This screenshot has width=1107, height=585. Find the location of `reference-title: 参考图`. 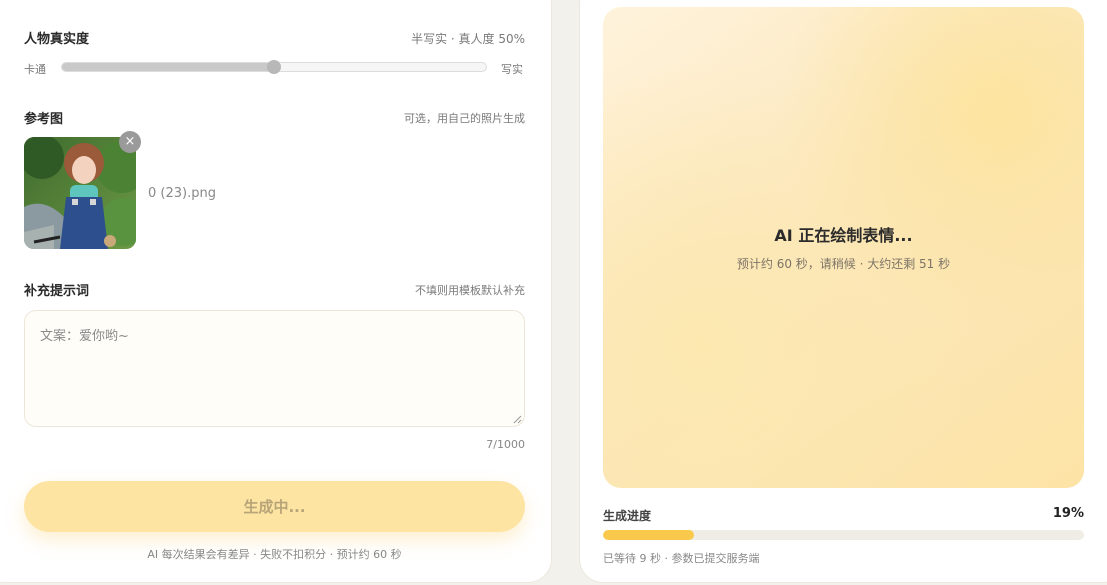

reference-title: 参考图 is located at coordinates (44, 119).